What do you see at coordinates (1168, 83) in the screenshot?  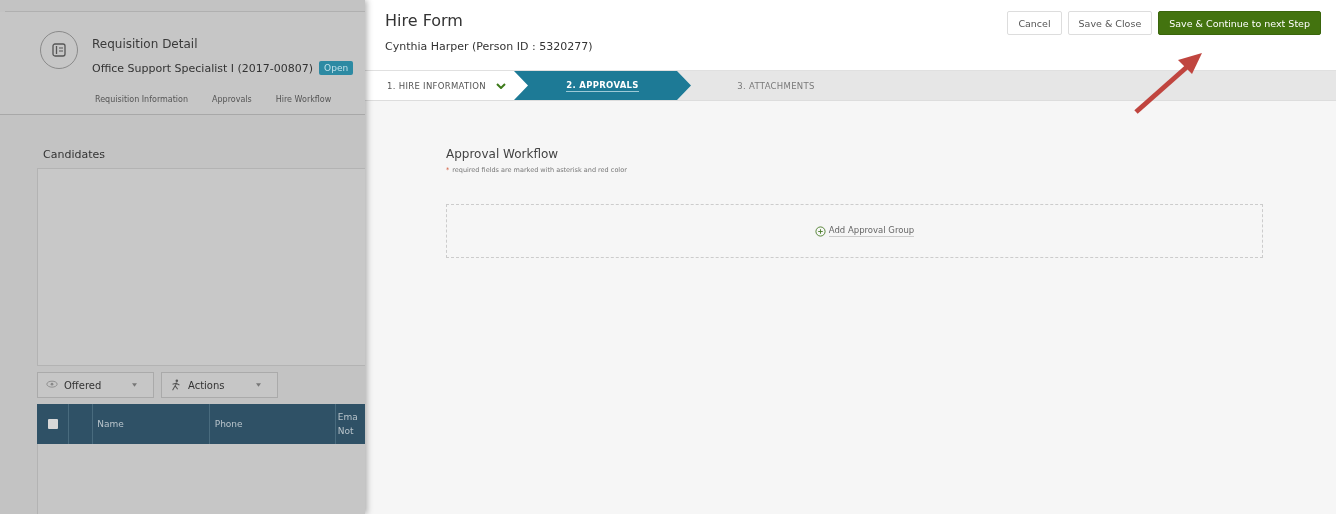 I see `annotation-arrow` at bounding box center [1168, 83].